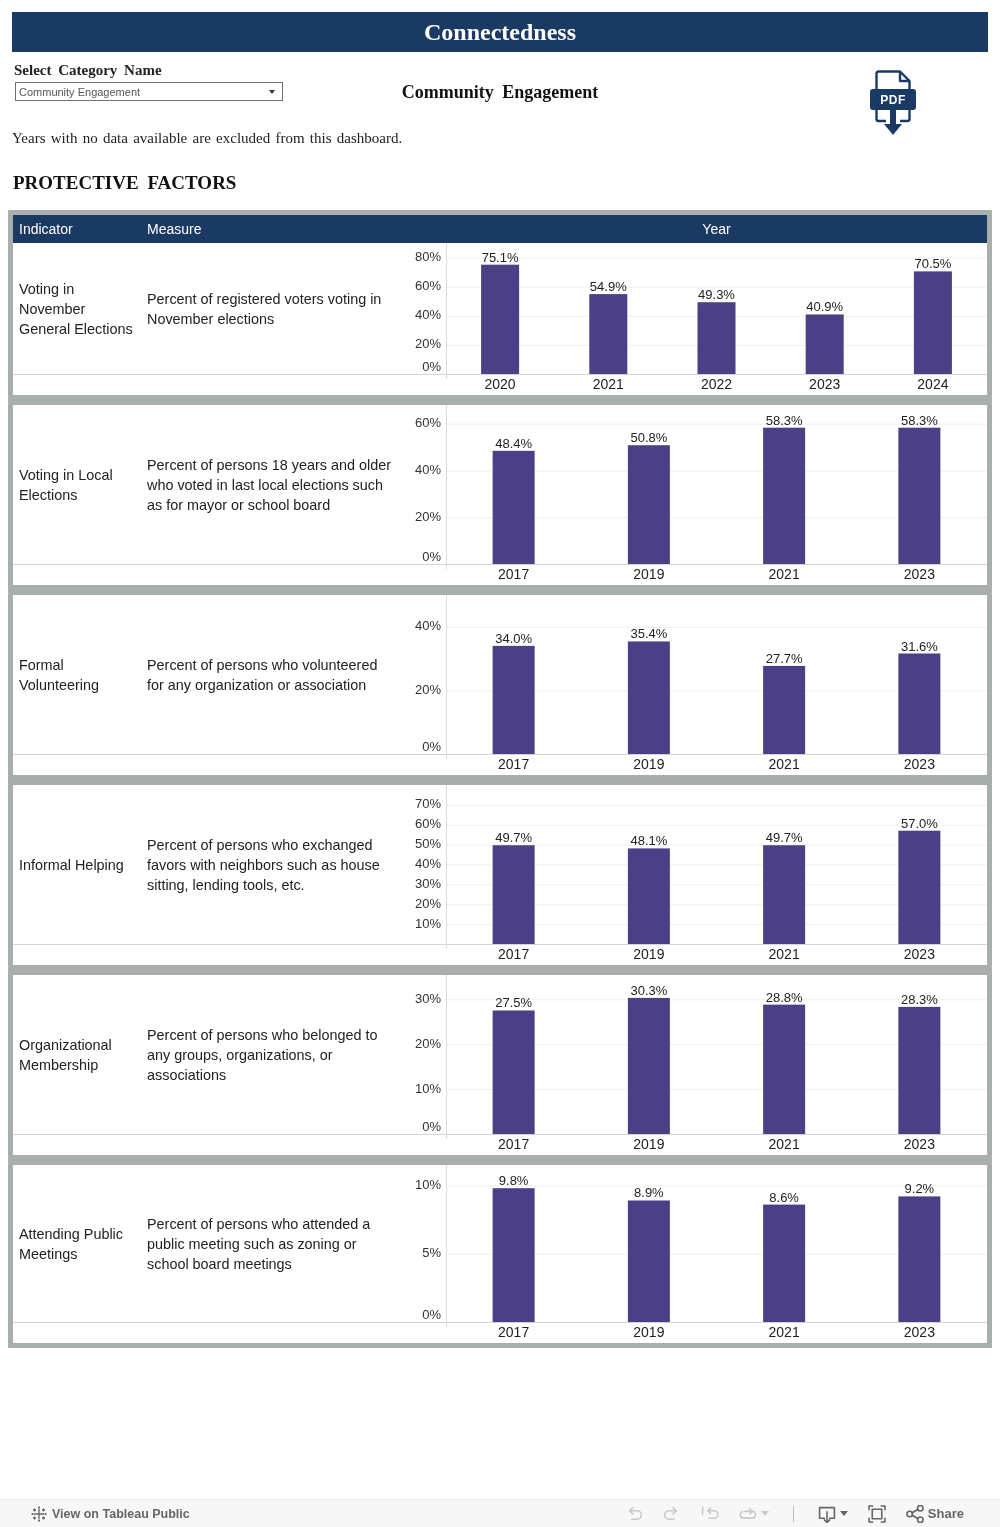  I want to click on value-label: 75.1%, so click(500, 257).